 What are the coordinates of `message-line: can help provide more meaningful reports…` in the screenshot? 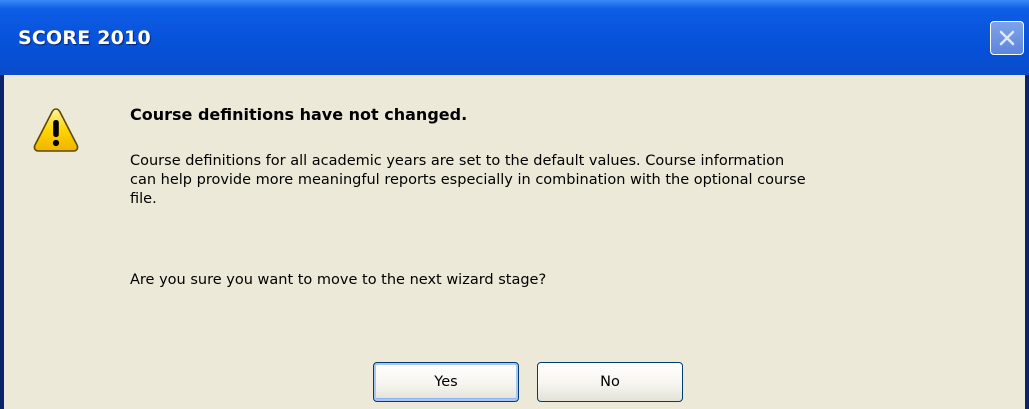 It's located at (468, 180).